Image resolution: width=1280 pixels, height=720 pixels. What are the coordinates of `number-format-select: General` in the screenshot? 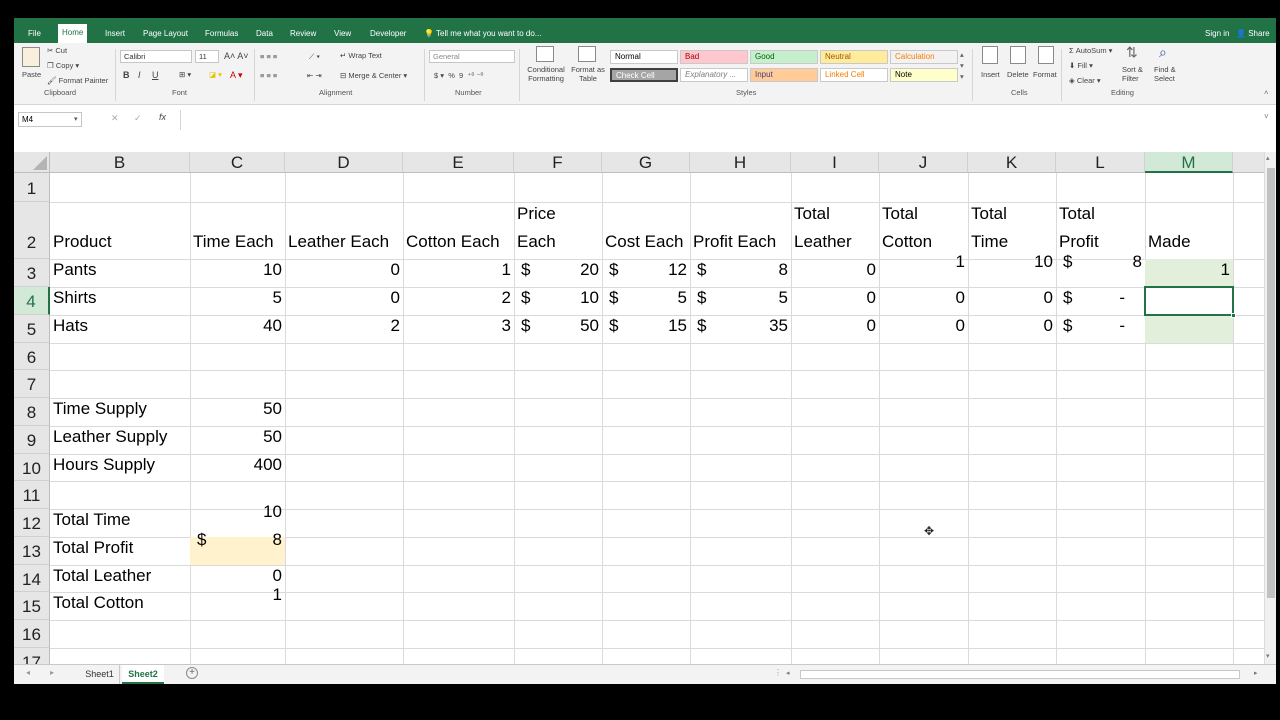 It's located at (472, 56).